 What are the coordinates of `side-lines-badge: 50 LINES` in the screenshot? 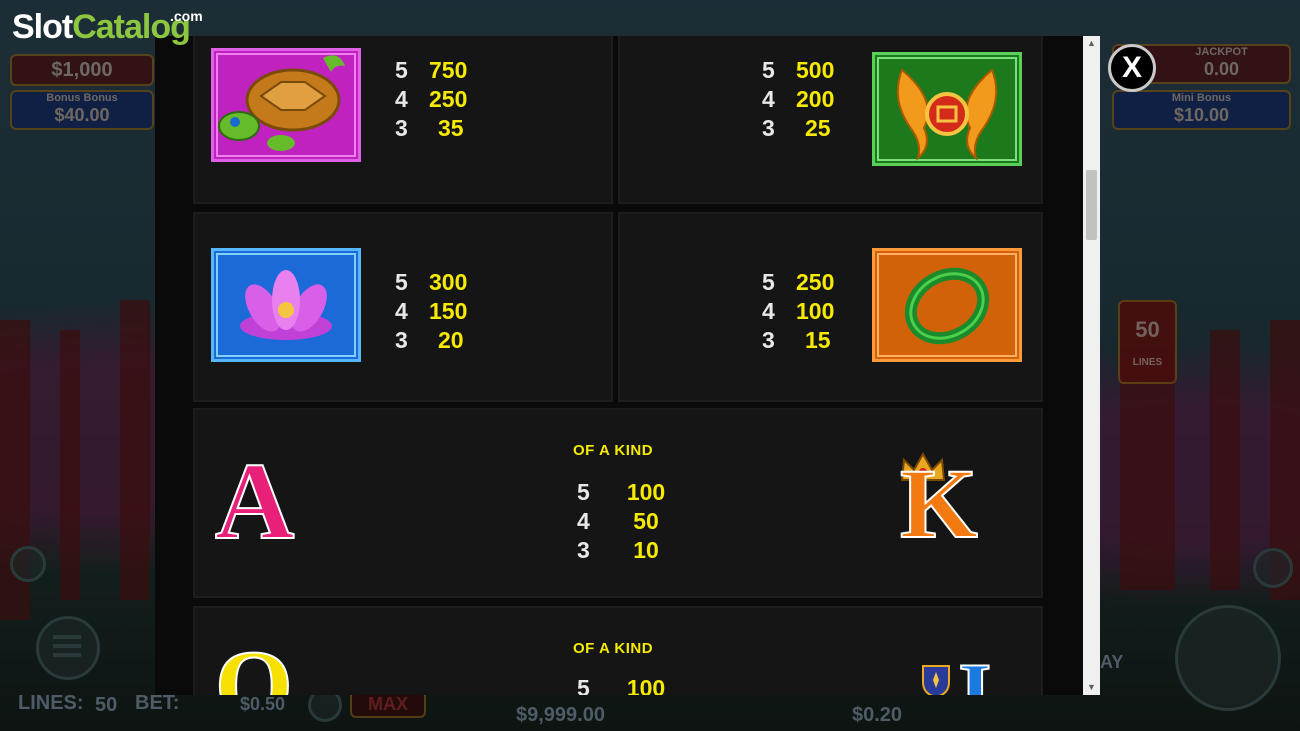 It's located at (1147, 342).